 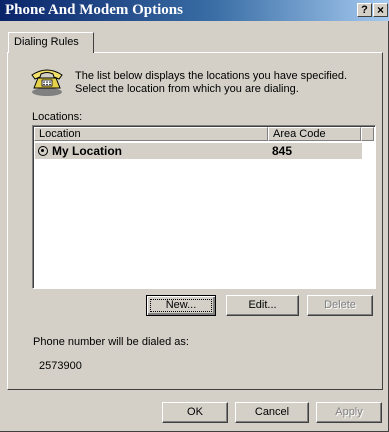 I want to click on title-bar: Phone And Modem Options ? ×, so click(x=194, y=10).